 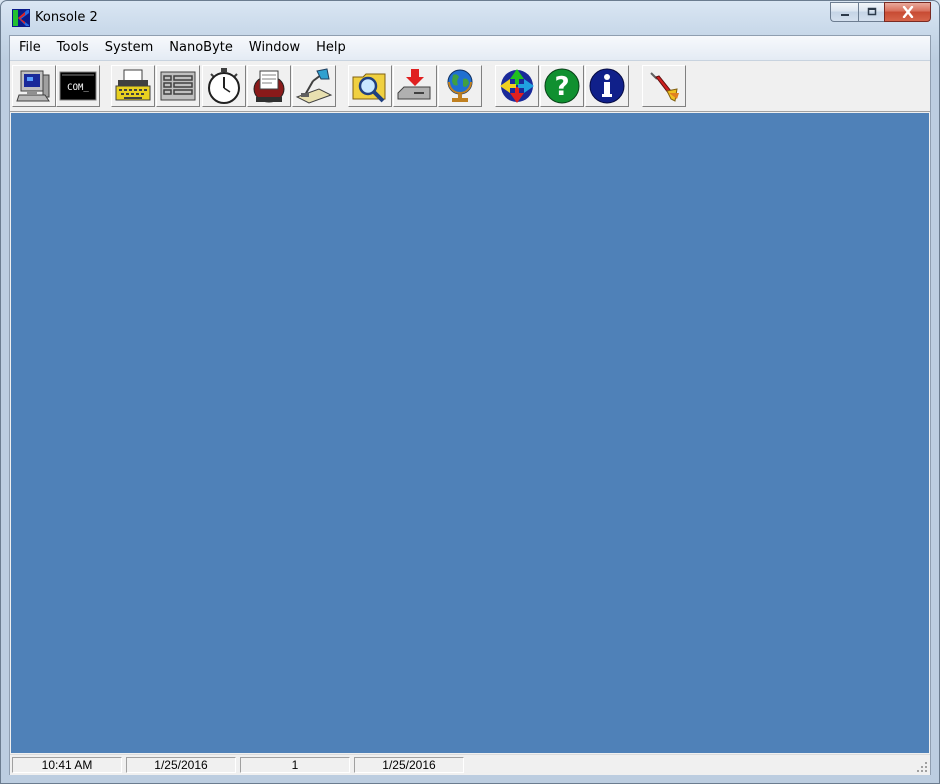 I want to click on dart-icon, so click(x=664, y=87).